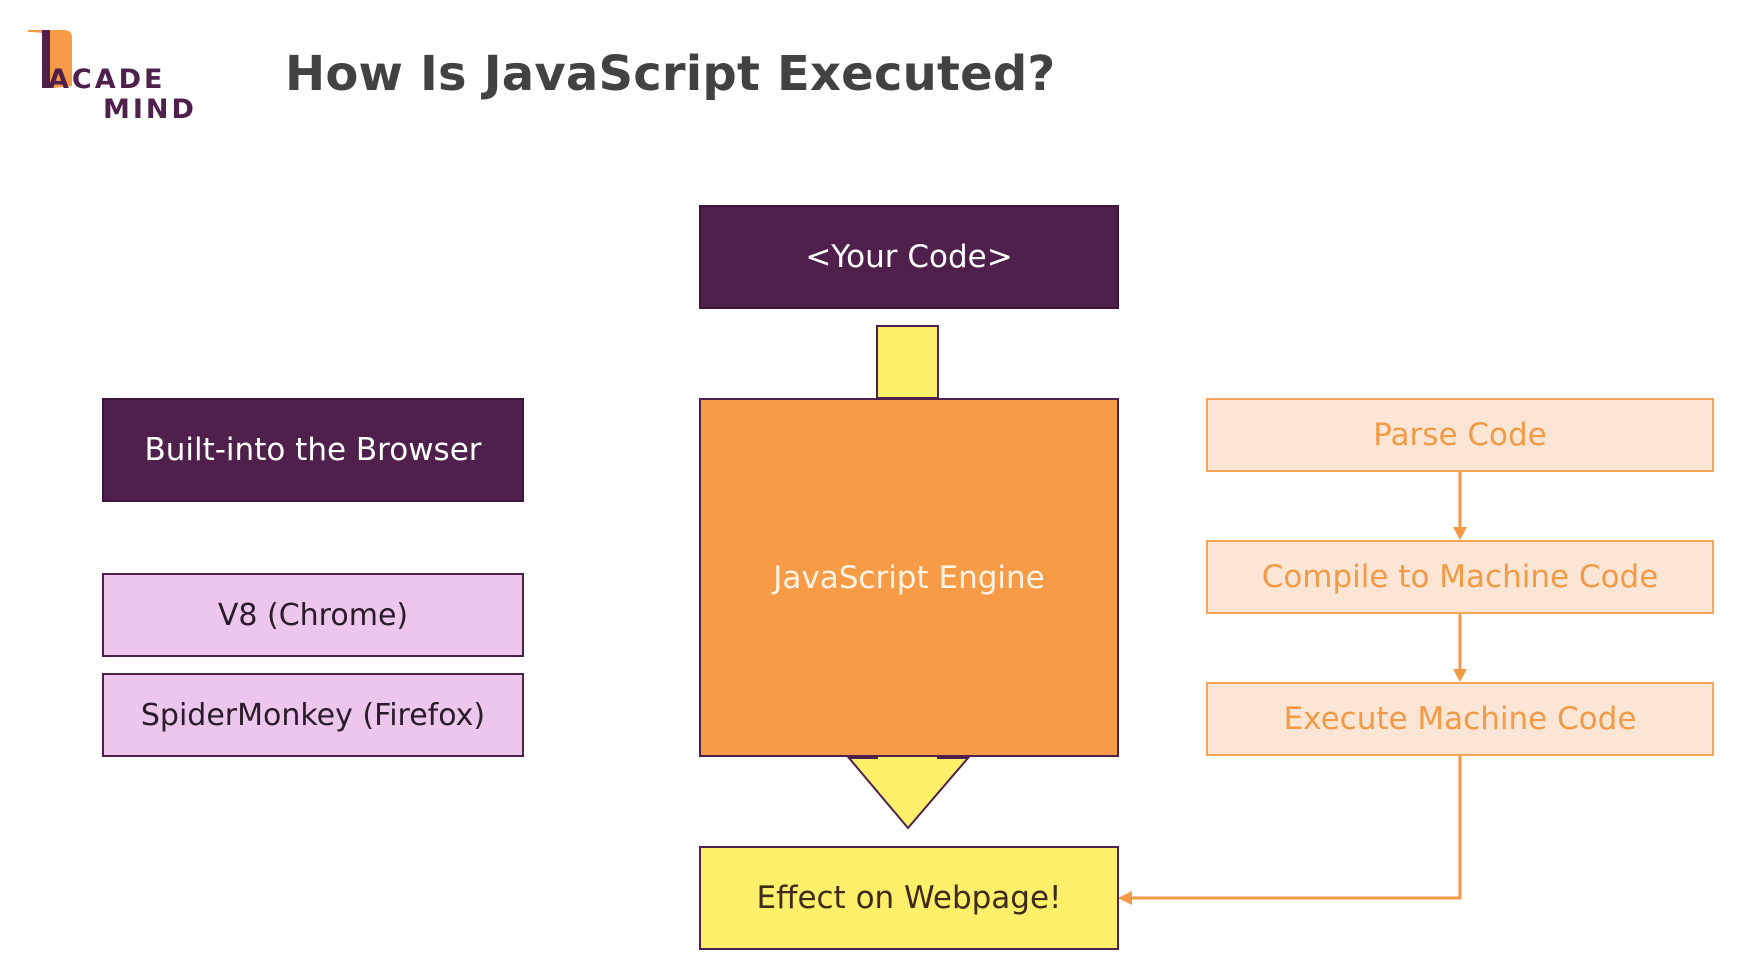 The width and height of the screenshot is (1756, 979). I want to click on step-execute-machine-code: Execute Machine Code, so click(1460, 719).